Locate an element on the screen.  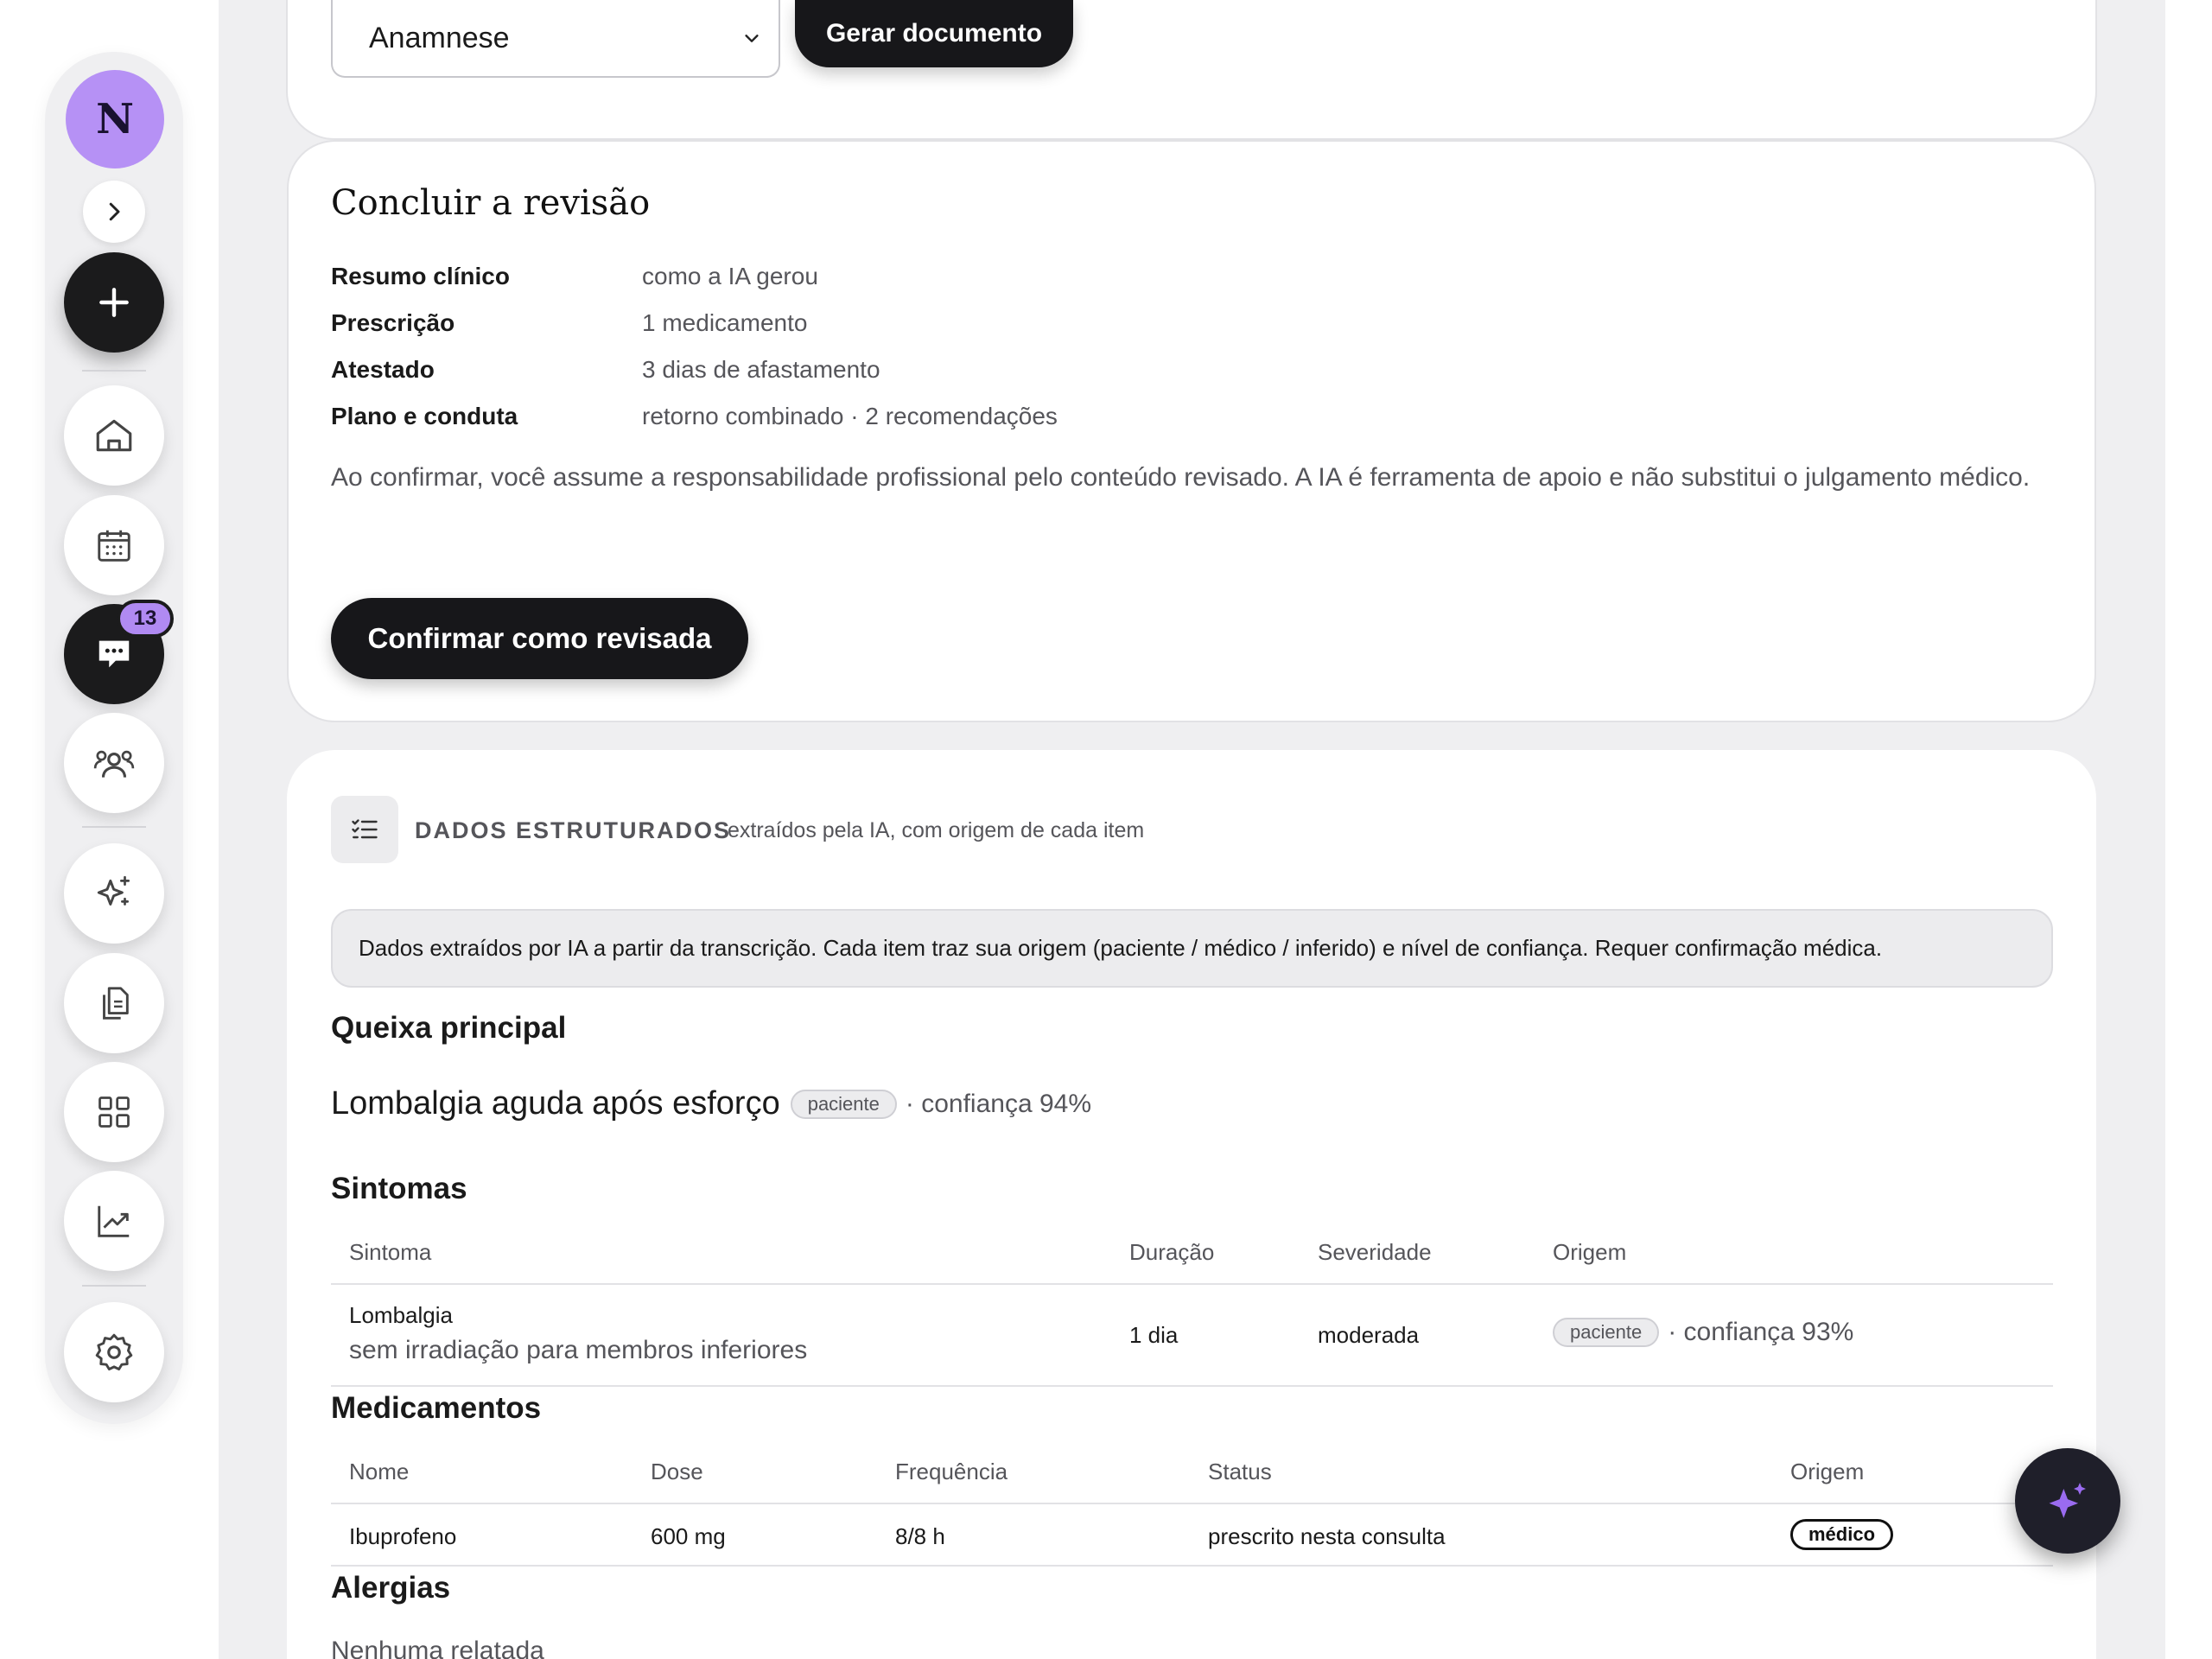
allergies-value: Nenhuma relatada is located at coordinates (437, 1648).